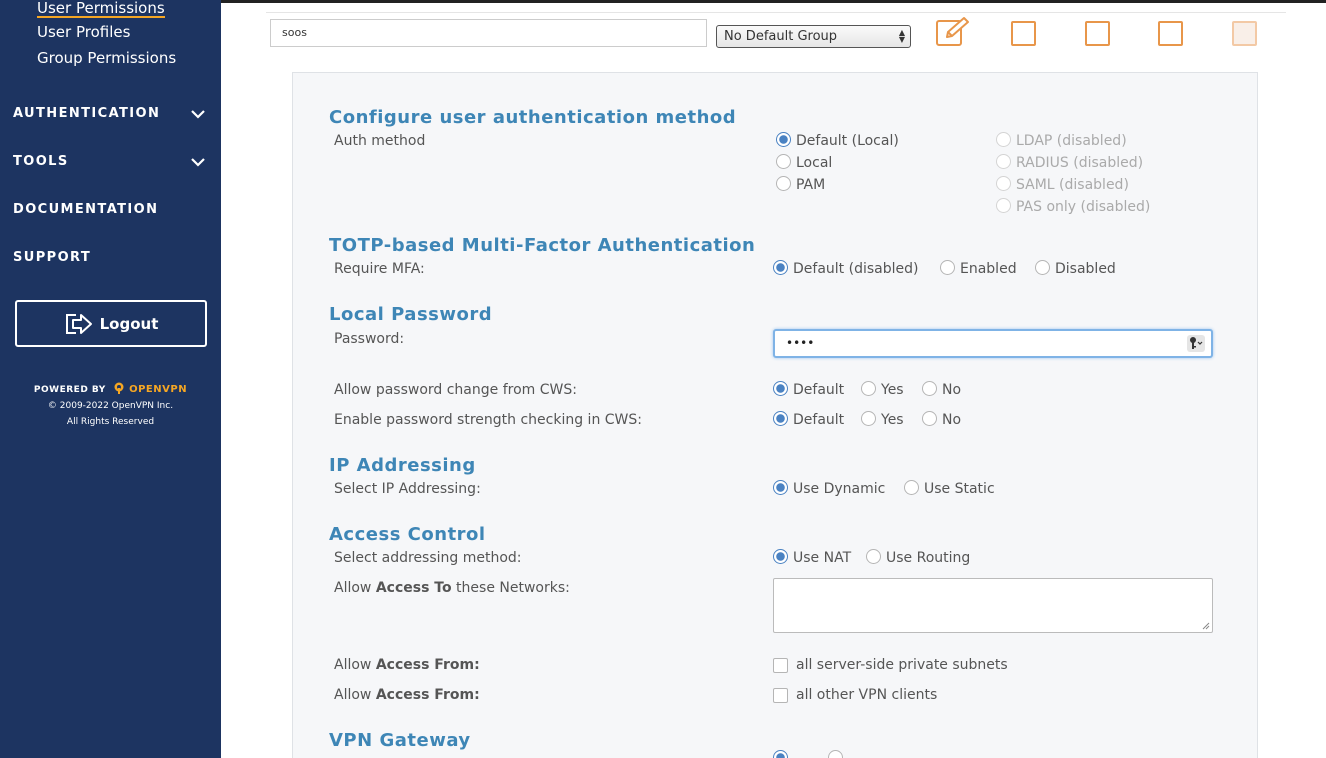 This screenshot has width=1326, height=758. Describe the element at coordinates (892, 390) in the screenshot. I see `radio-pwchange-yes-label: Yes` at that location.